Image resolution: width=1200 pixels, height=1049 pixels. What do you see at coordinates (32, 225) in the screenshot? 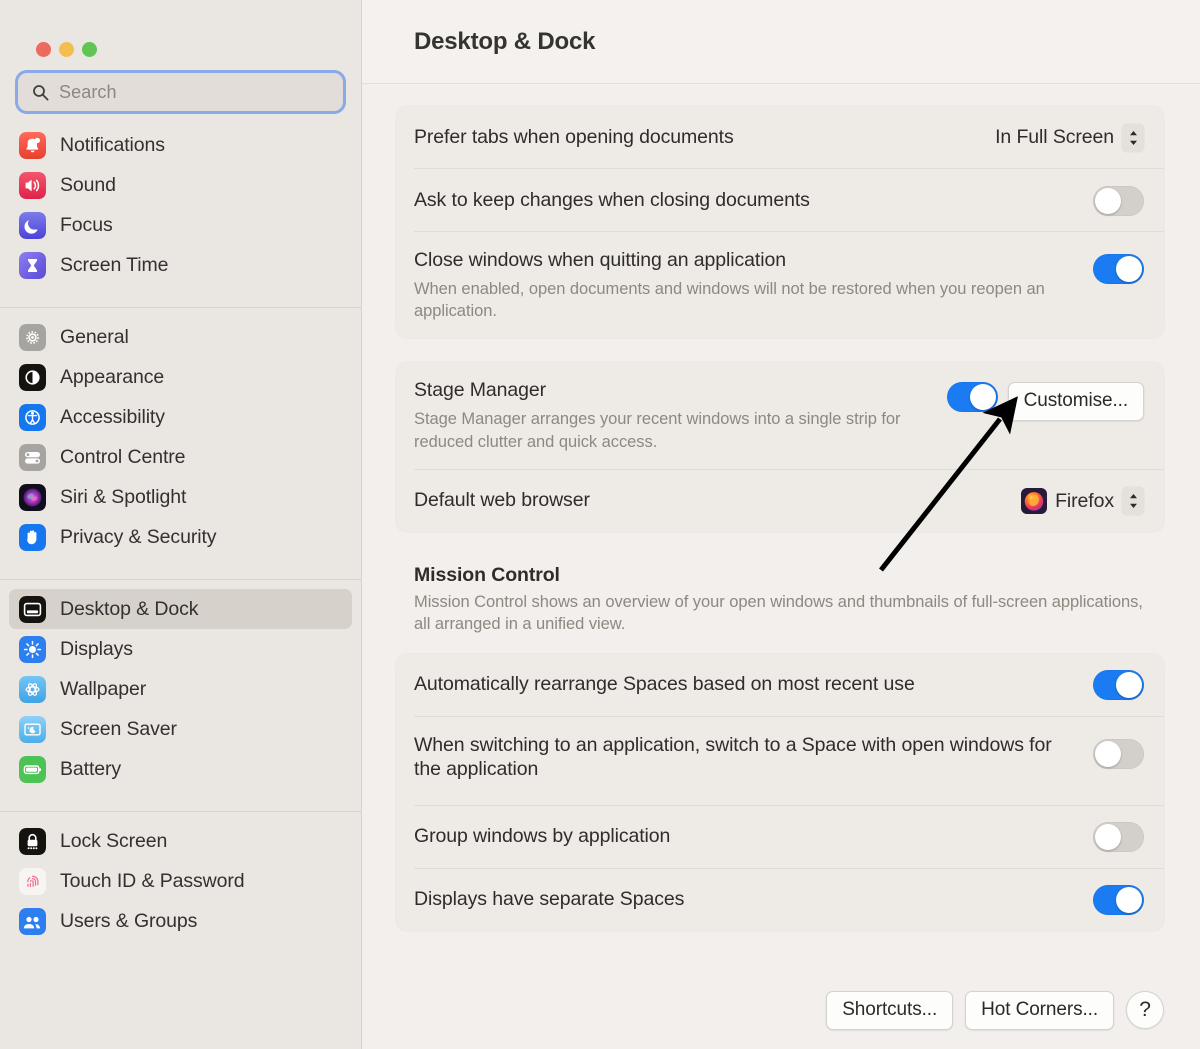
I see `focus-icon` at bounding box center [32, 225].